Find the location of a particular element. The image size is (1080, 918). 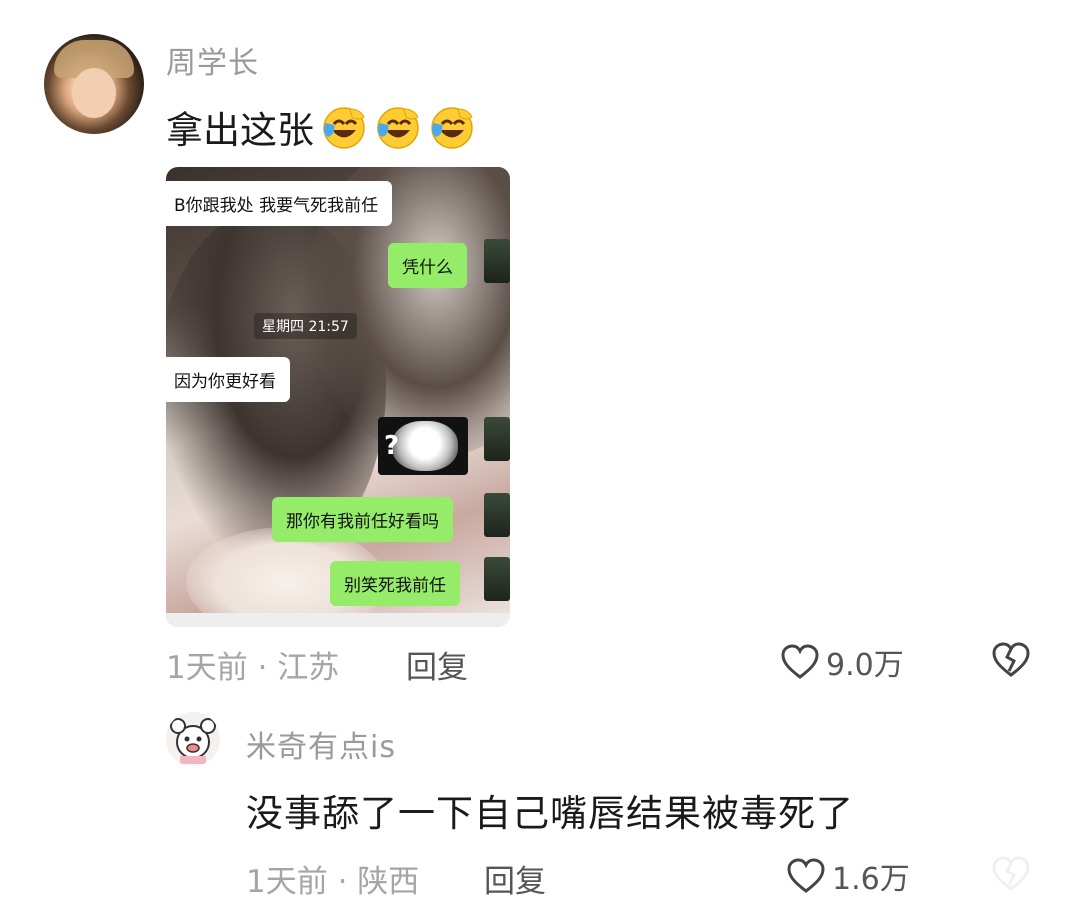

like-button: 9.0万 is located at coordinates (842, 662).